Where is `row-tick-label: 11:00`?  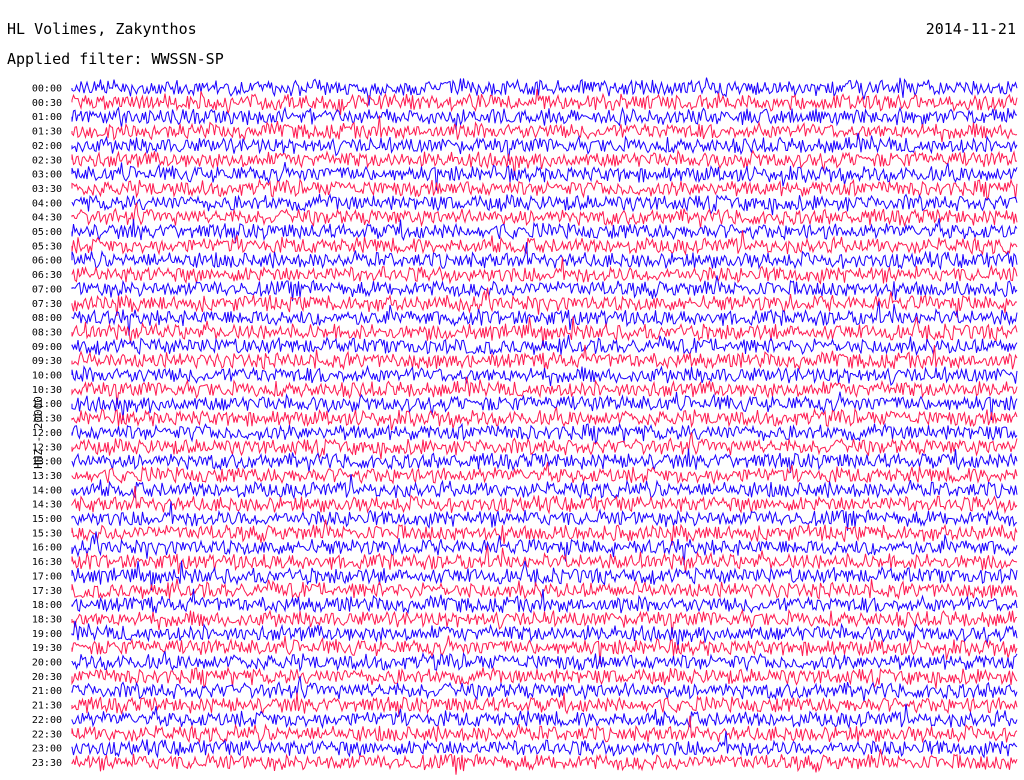 row-tick-label: 11:00 is located at coordinates (47, 404).